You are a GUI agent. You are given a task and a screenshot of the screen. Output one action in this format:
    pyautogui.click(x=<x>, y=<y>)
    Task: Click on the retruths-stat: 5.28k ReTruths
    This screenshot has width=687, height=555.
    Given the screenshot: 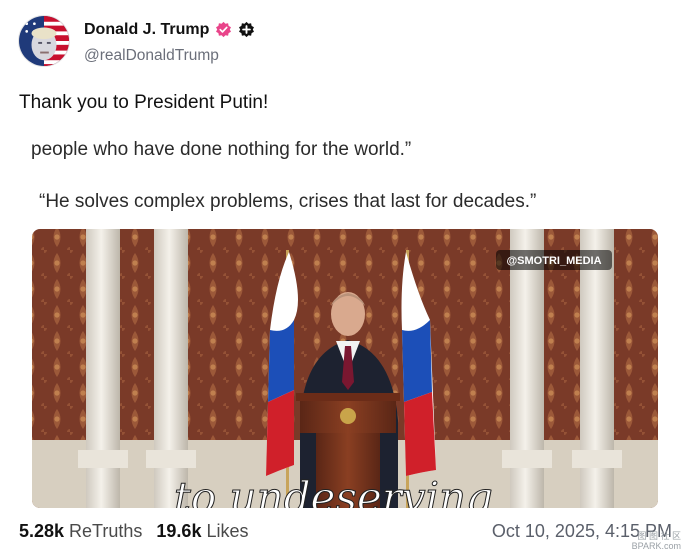 What is the action you would take?
    pyautogui.click(x=80, y=531)
    